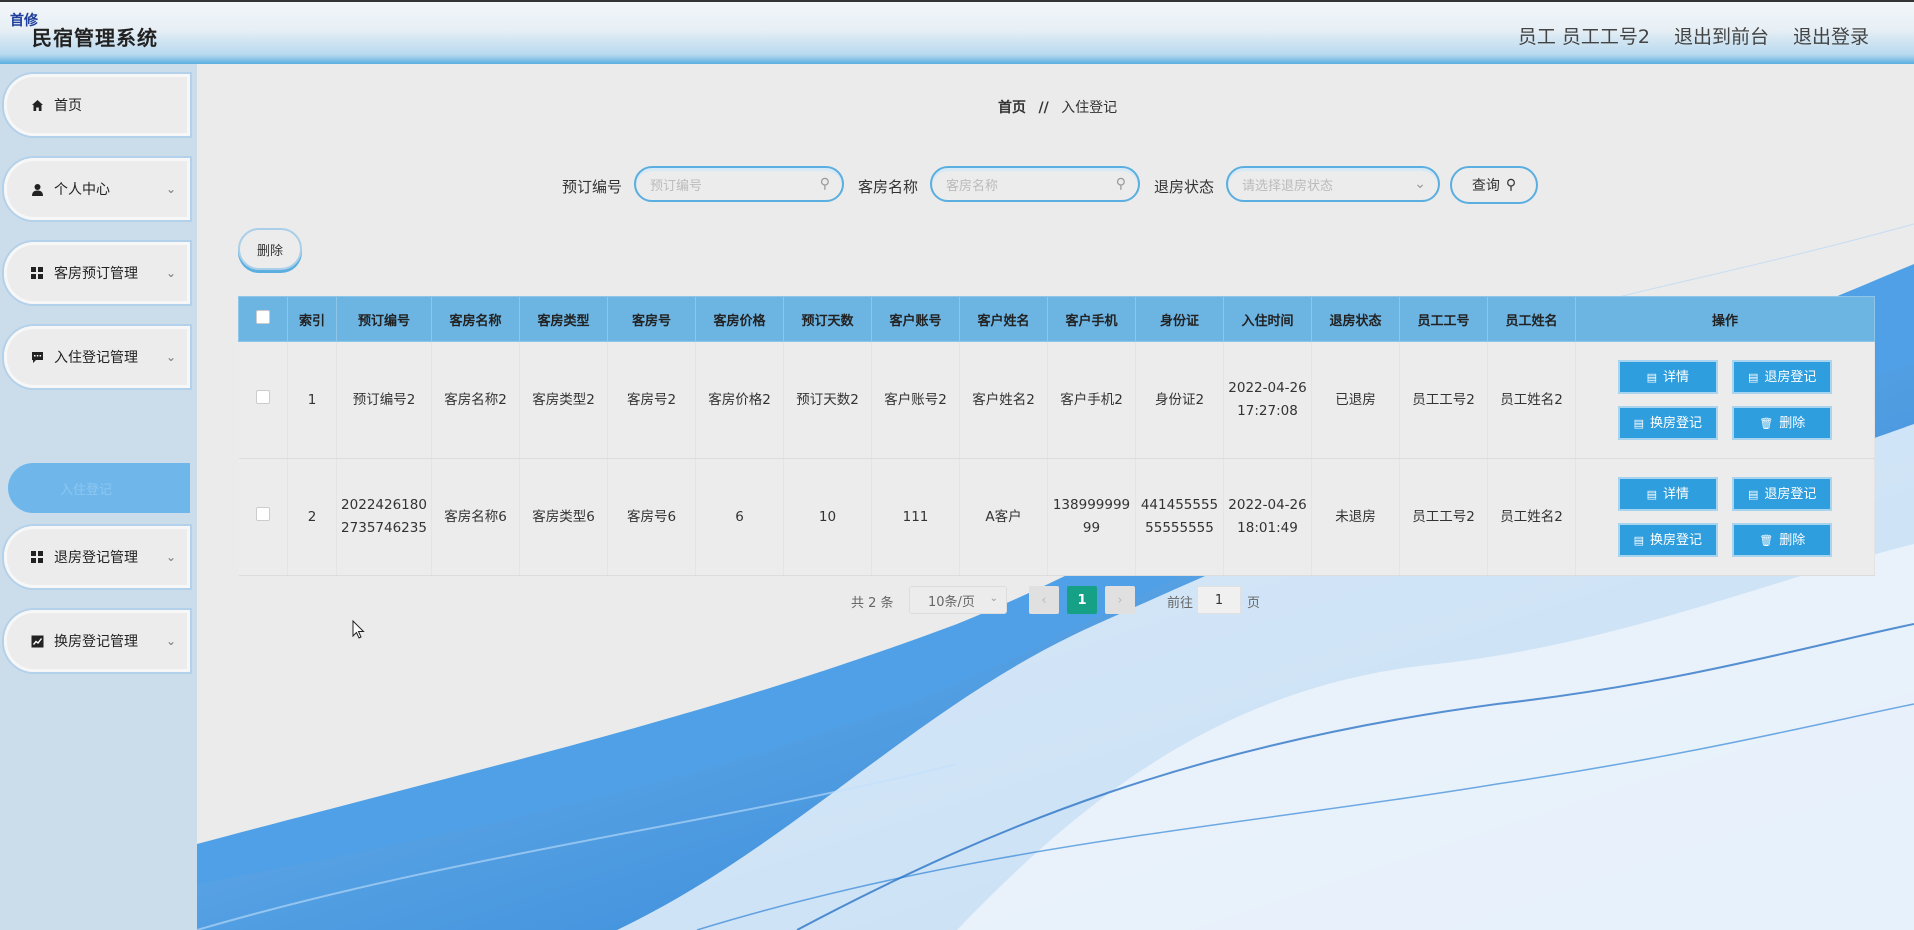 The width and height of the screenshot is (1914, 930). What do you see at coordinates (827, 319) in the screenshot?
I see `col-header: 预订天数` at bounding box center [827, 319].